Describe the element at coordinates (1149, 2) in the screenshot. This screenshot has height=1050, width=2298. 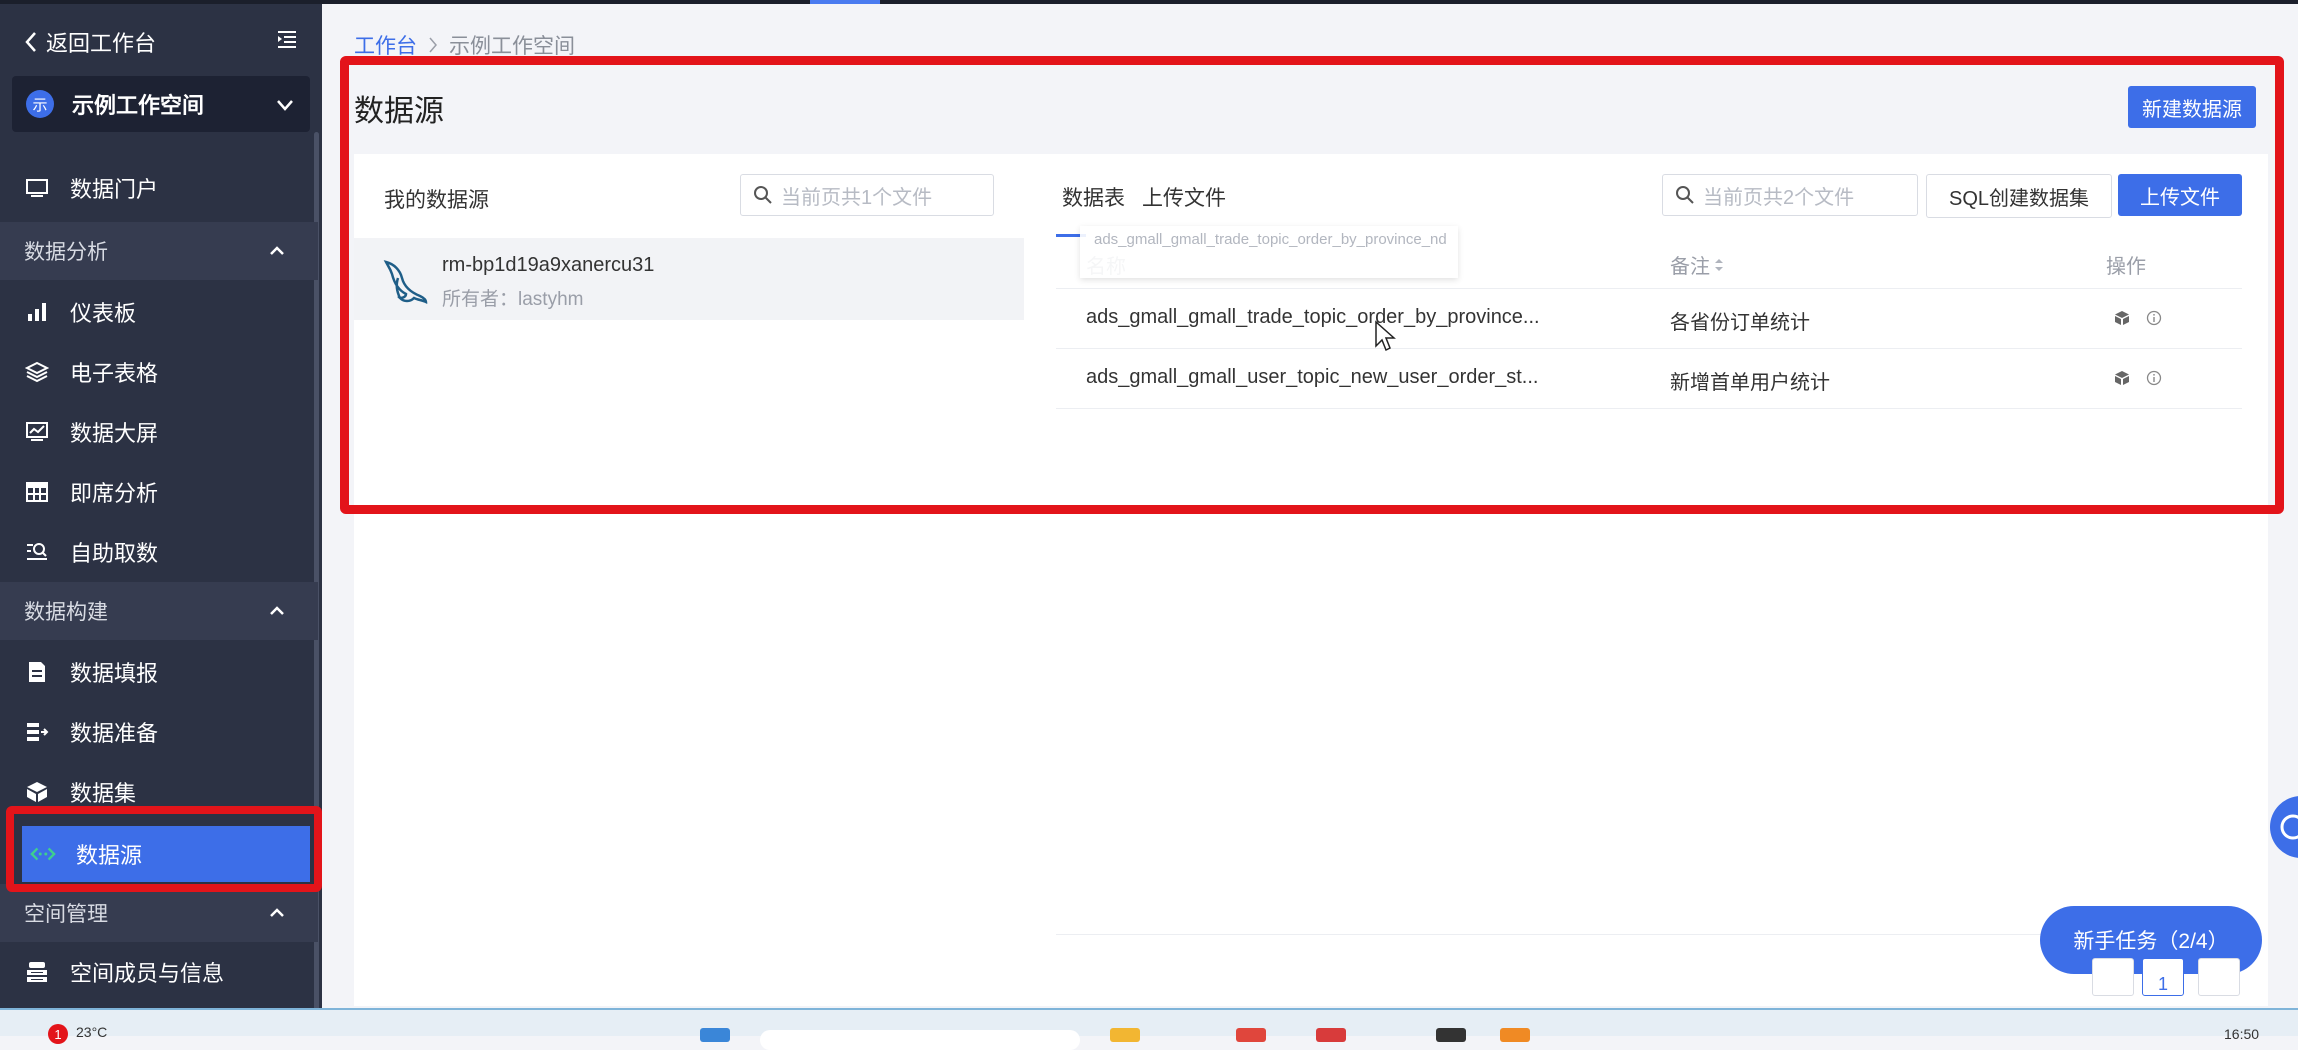
I see `window-top-strip` at that location.